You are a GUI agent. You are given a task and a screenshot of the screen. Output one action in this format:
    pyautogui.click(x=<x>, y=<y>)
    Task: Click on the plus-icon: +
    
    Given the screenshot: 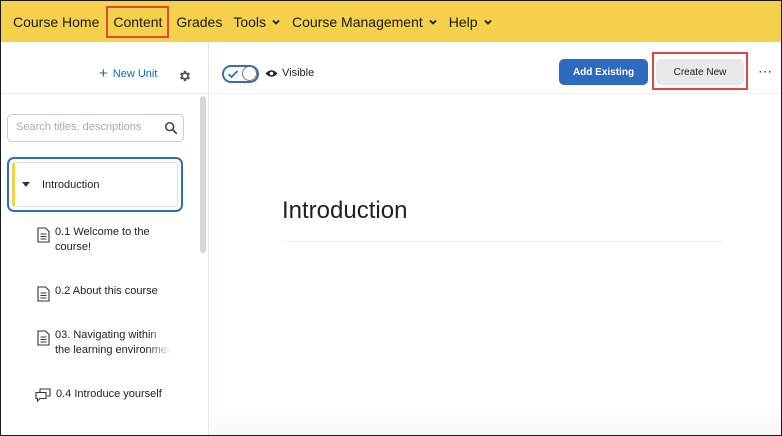 What is the action you would take?
    pyautogui.click(x=103, y=73)
    